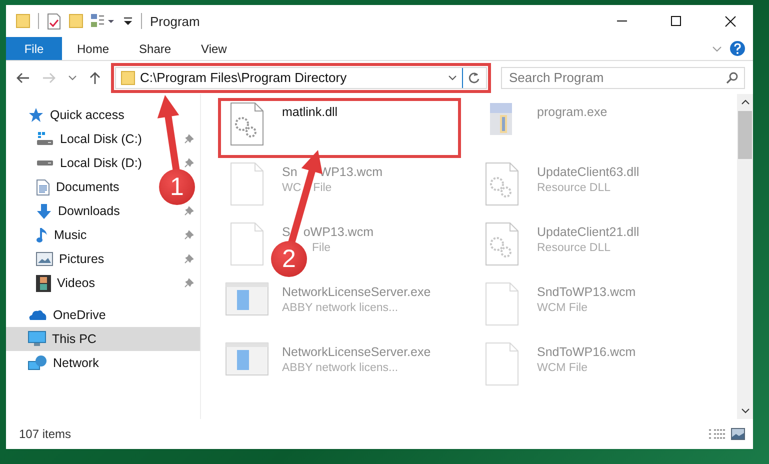 This screenshot has height=464, width=769. I want to click on sidebar-item: Downloads, so click(89, 211).